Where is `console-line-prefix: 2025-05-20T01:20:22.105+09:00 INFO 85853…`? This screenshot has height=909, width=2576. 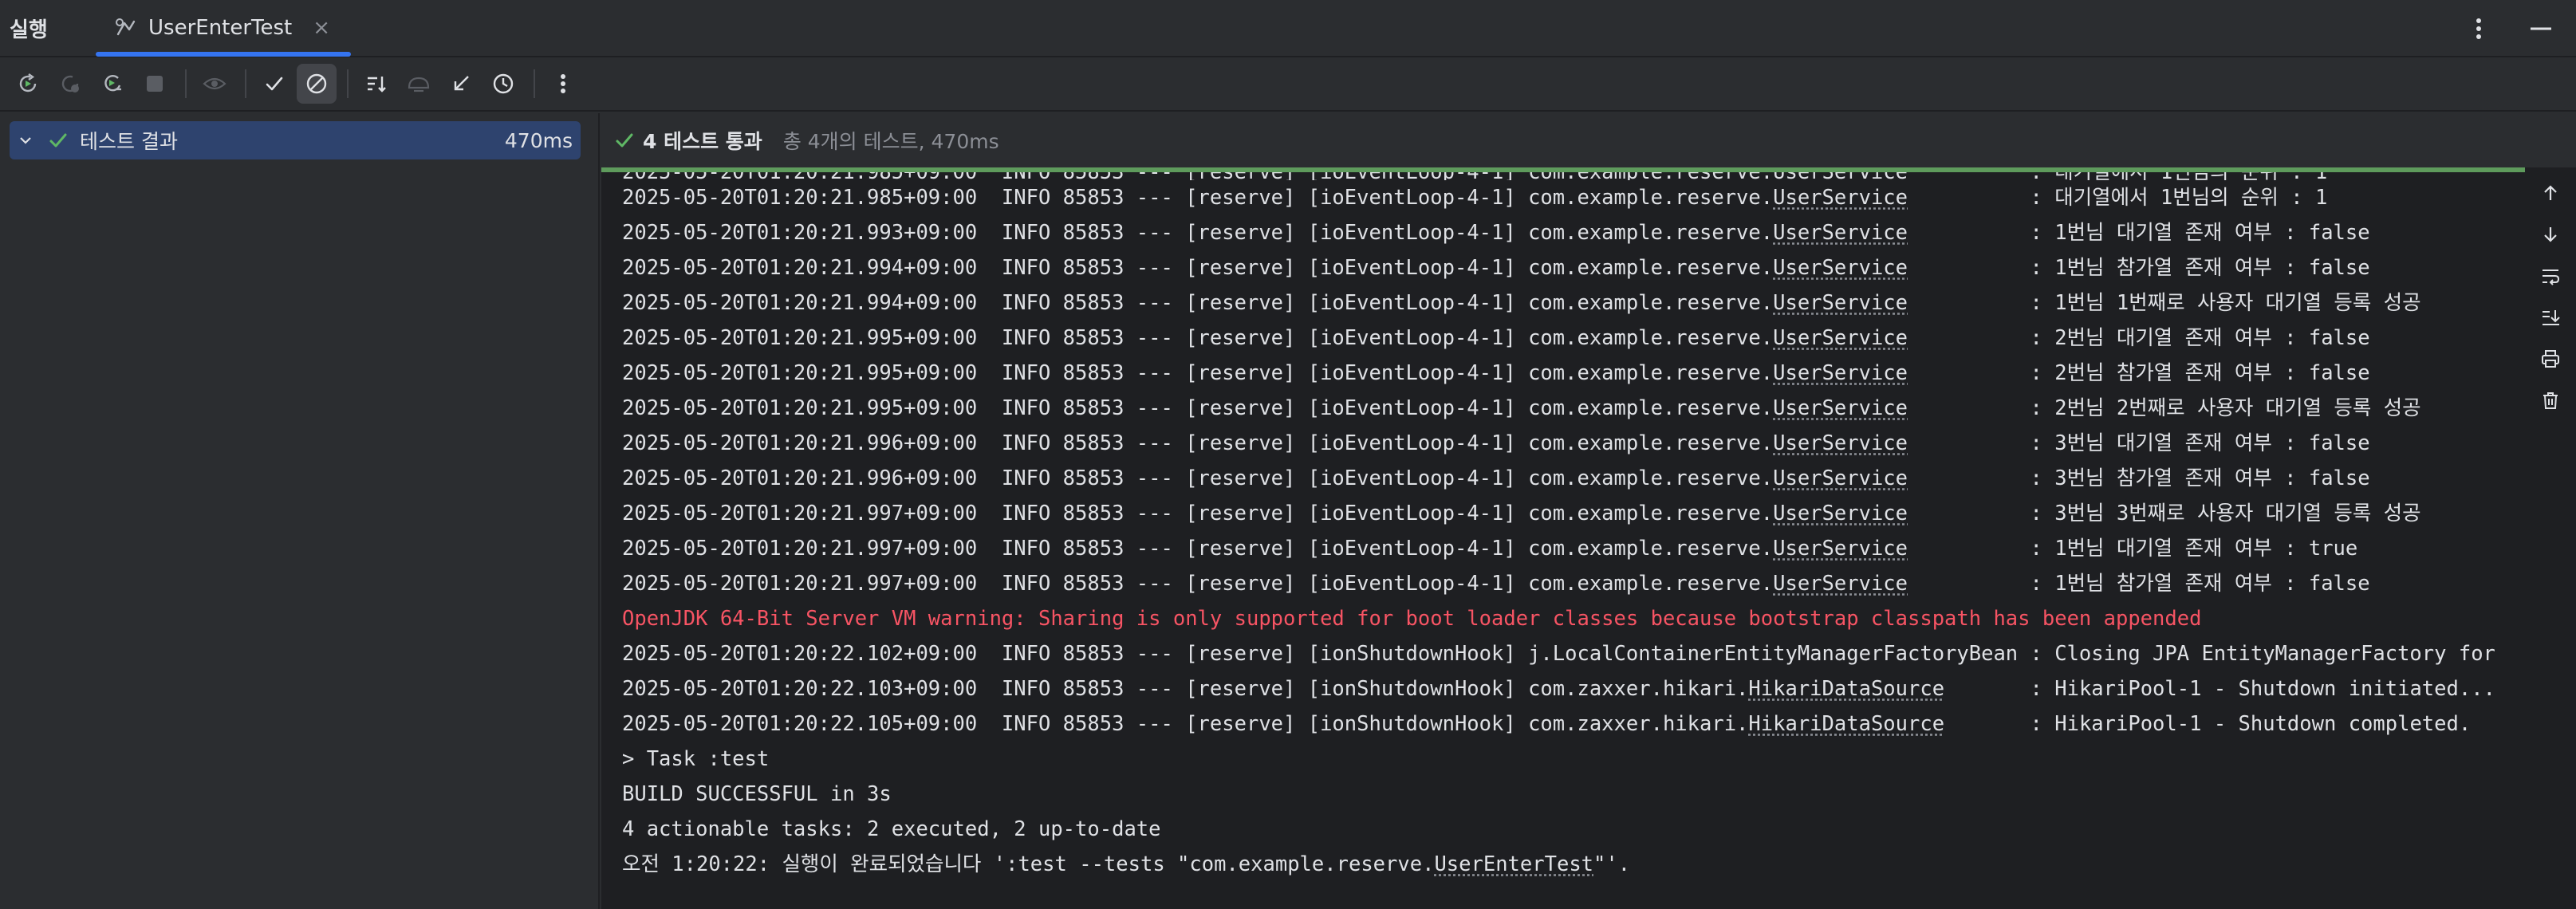
console-line-prefix: 2025-05-20T01:20:22.105+09:00 INFO 85853… is located at coordinates (1185, 724).